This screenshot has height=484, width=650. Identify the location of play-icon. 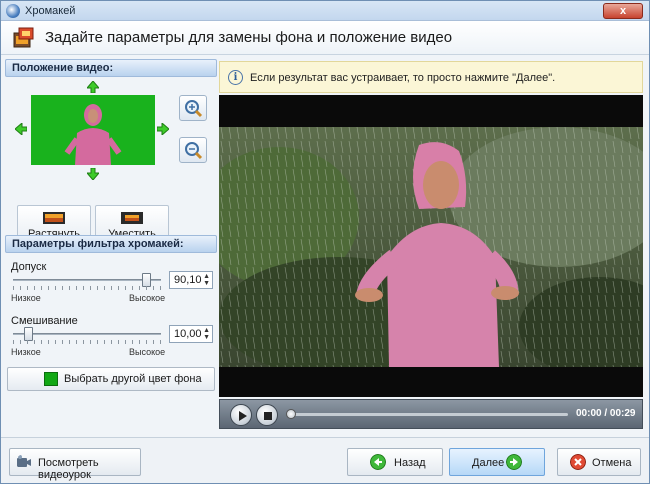
(243, 416).